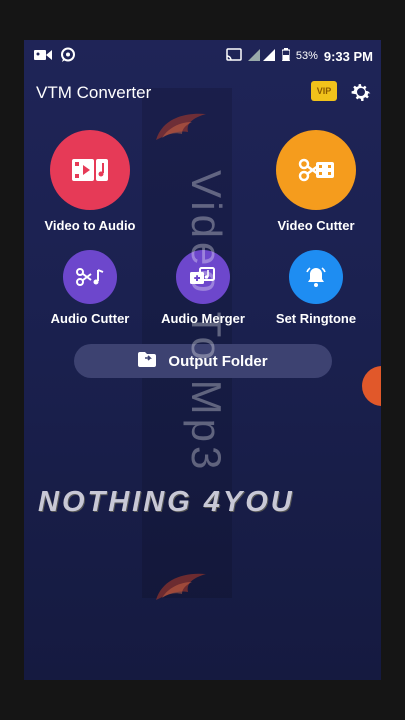 This screenshot has height=720, width=405. What do you see at coordinates (316, 277) in the screenshot?
I see `bell-icon` at bounding box center [316, 277].